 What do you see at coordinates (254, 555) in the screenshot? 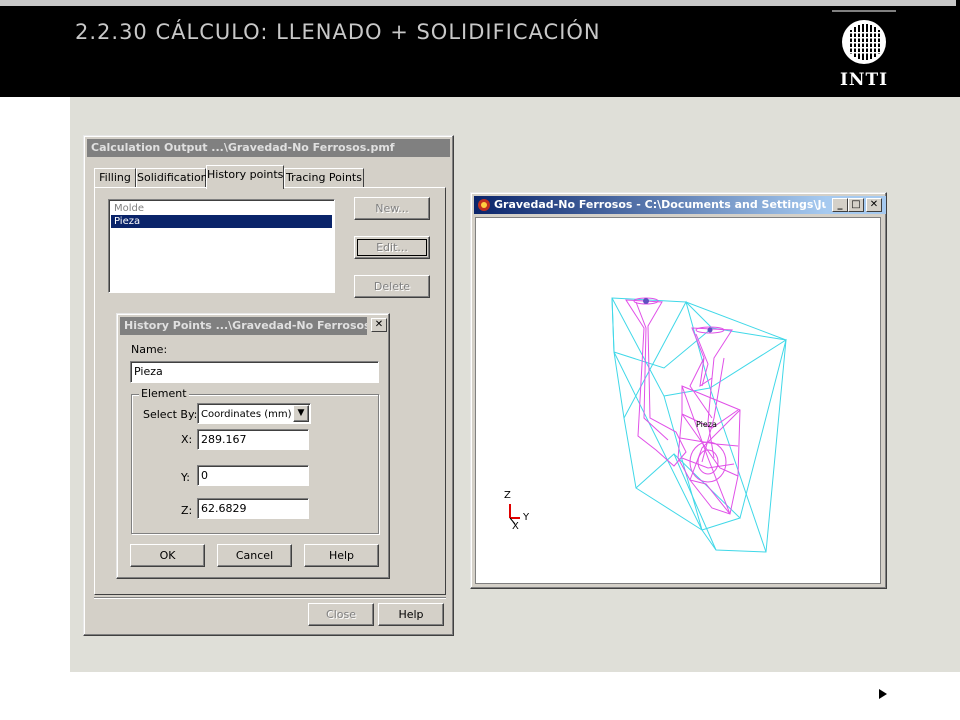
I see `cancel-button: Cancel` at bounding box center [254, 555].